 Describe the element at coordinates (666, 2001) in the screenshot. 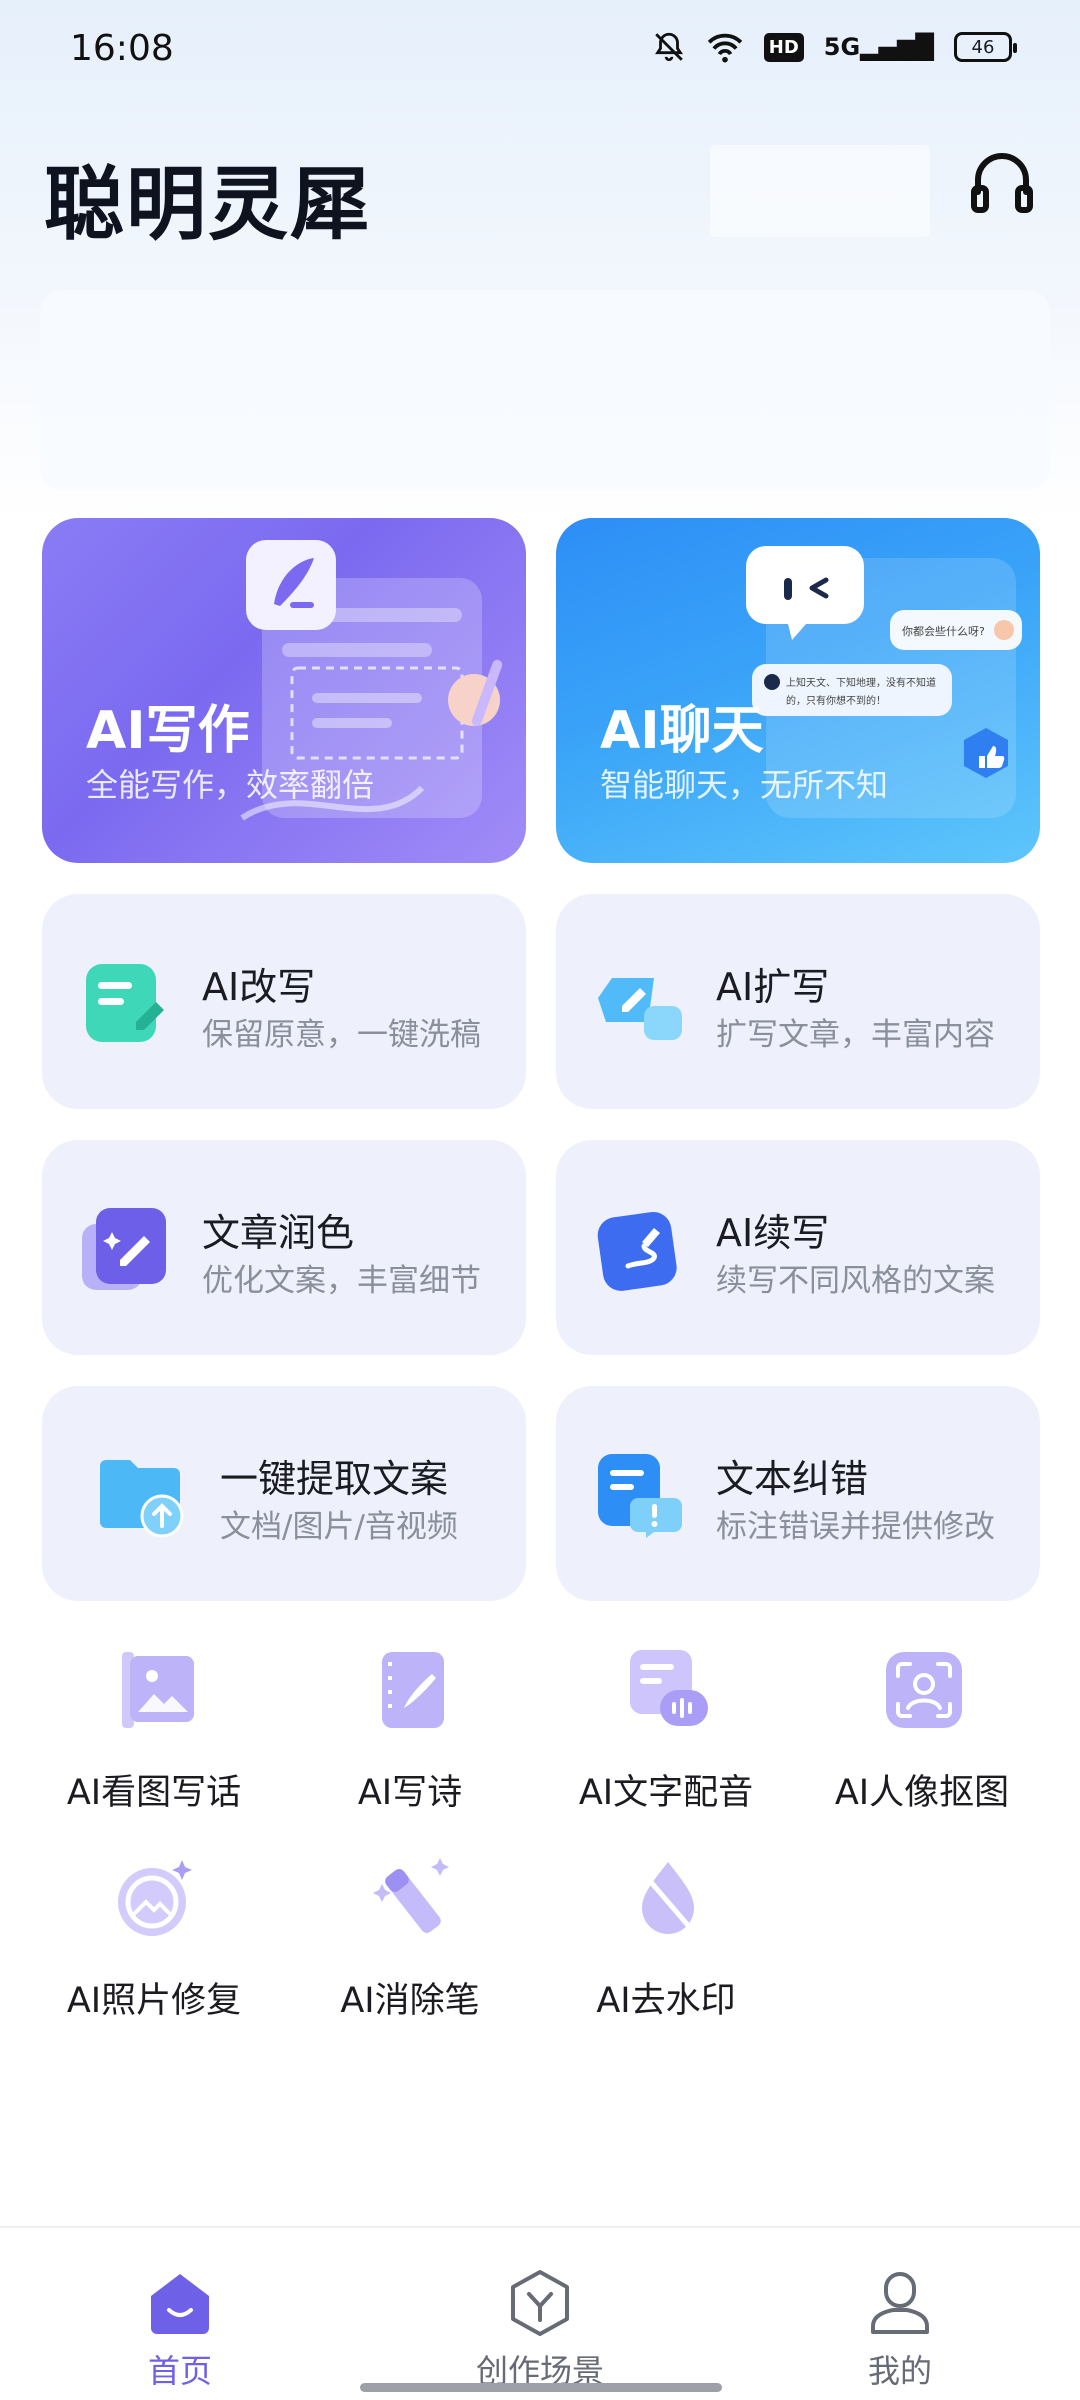

I see `tool-watermark-remove-label: AI去水印` at that location.